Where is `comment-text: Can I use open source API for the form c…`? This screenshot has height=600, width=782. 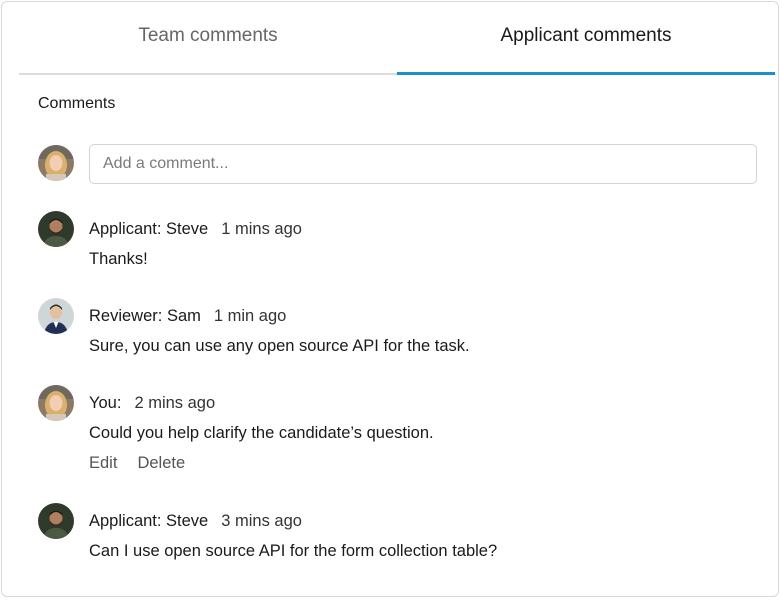
comment-text: Can I use open source API for the form c… is located at coordinates (293, 551).